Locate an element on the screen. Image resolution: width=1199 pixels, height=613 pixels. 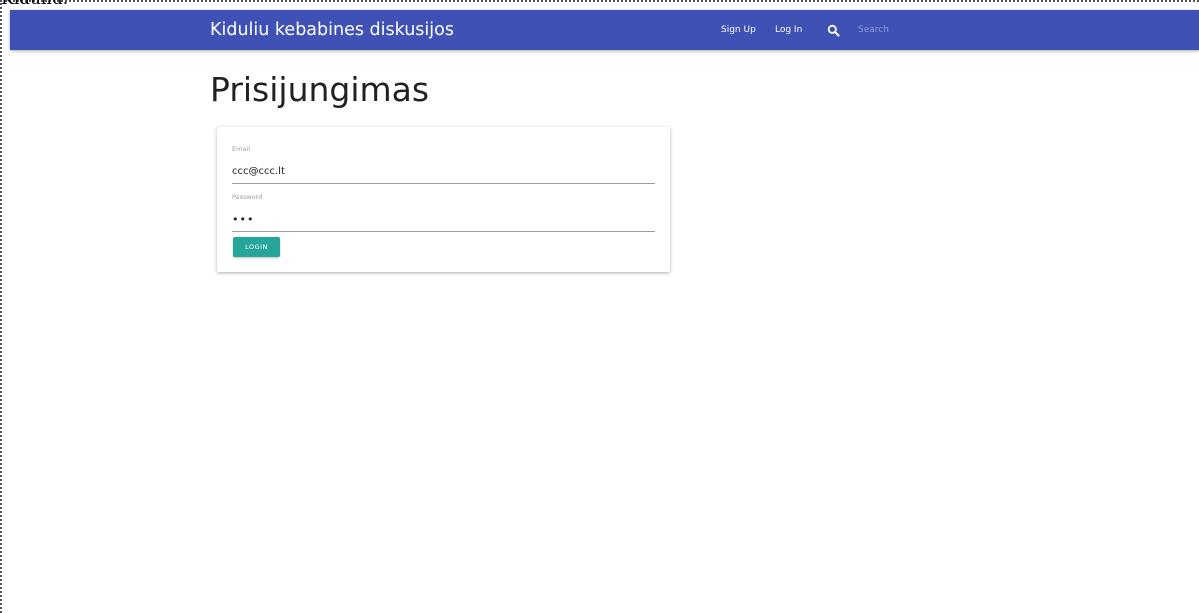
login-button: LOGIN is located at coordinates (256, 247).